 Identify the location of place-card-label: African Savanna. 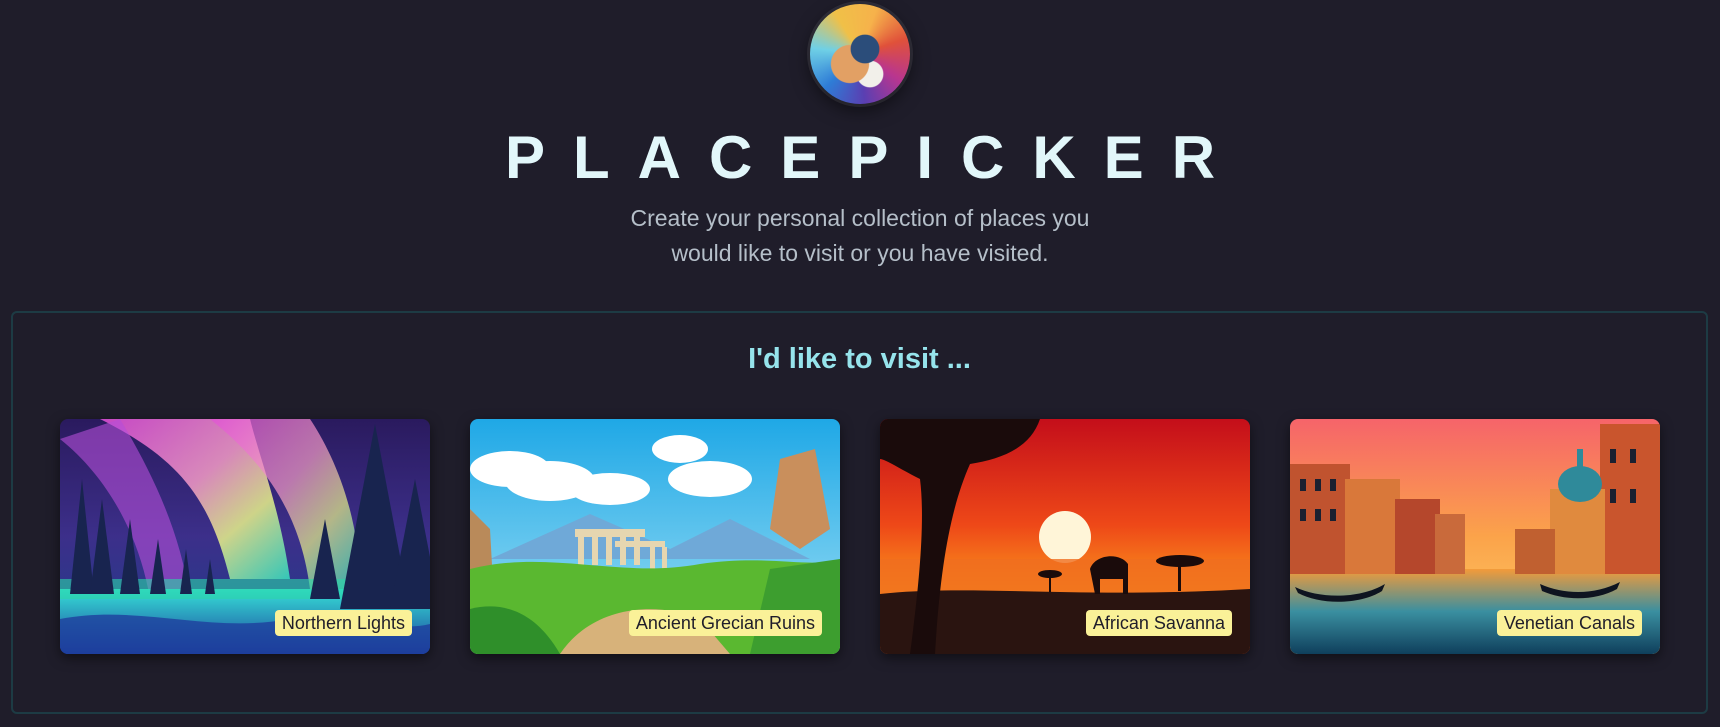
(1158, 623).